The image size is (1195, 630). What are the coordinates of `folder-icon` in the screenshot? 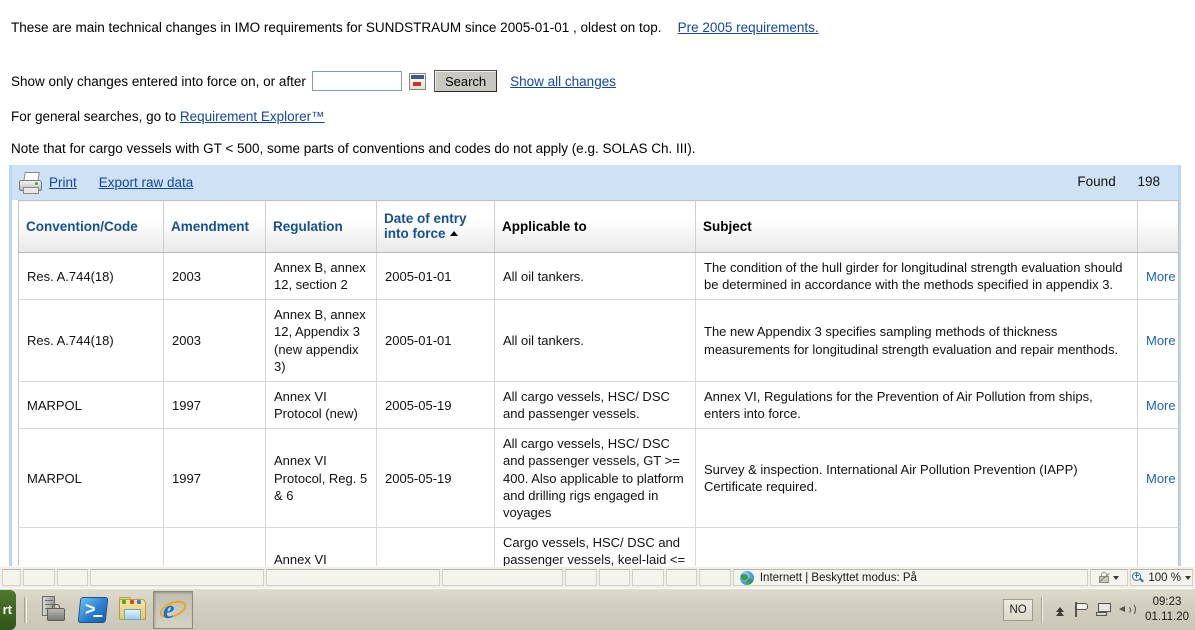 It's located at (133, 609).